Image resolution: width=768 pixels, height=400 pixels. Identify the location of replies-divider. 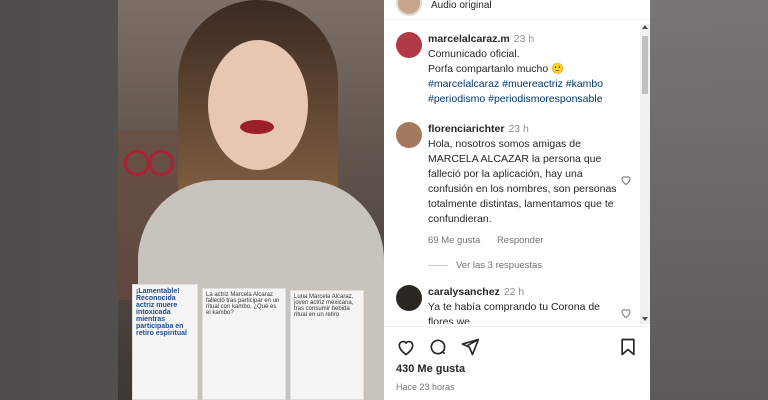
(438, 265).